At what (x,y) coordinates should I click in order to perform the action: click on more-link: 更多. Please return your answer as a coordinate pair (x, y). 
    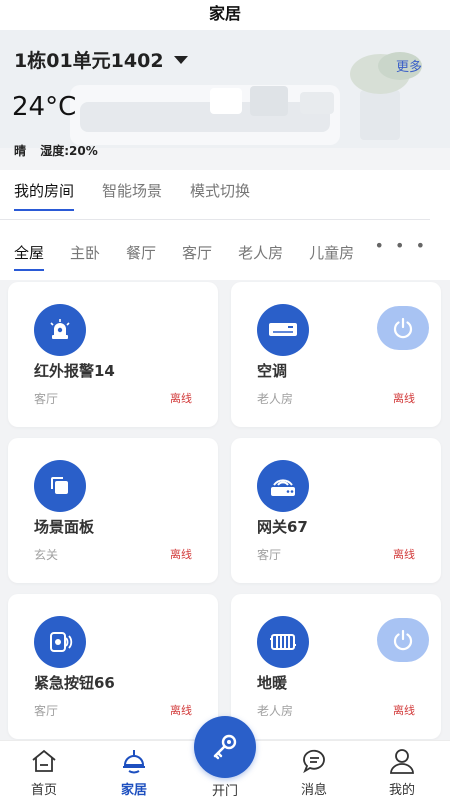
    Looking at the image, I should click on (409, 65).